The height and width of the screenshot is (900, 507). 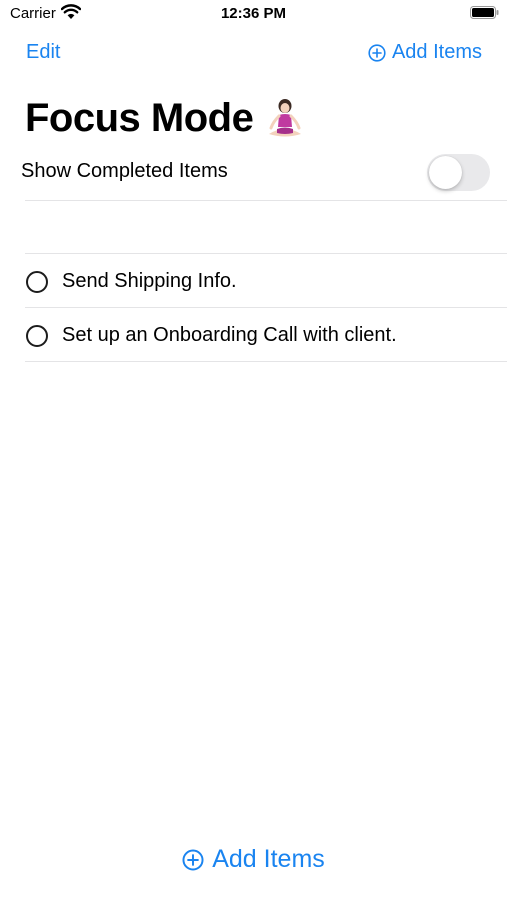 What do you see at coordinates (436, 52) in the screenshot?
I see `add-items-nav-label: Add Items` at bounding box center [436, 52].